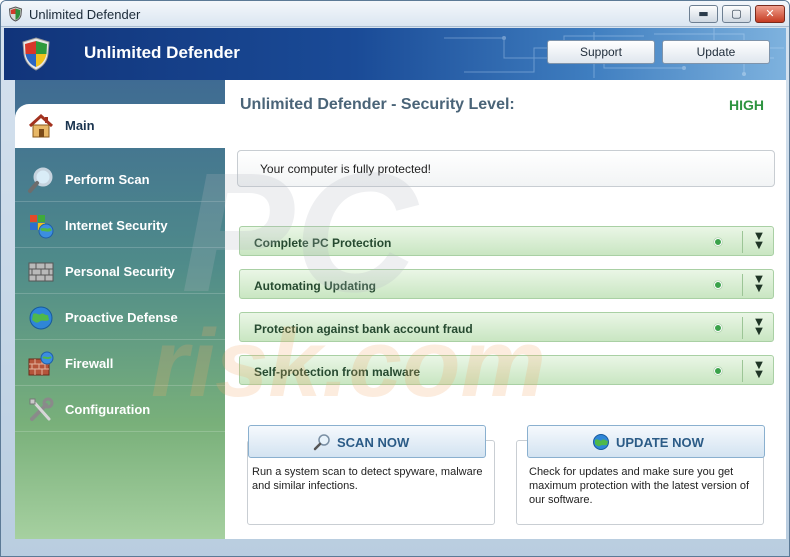  Describe the element at coordinates (36, 54) in the screenshot. I see `shield-logo-icon` at that location.